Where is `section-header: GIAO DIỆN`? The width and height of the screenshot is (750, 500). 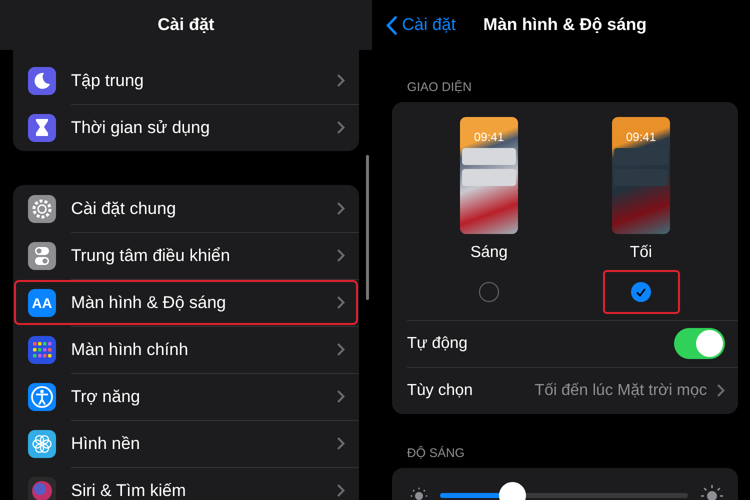 section-header: GIAO DIỆN is located at coordinates (439, 87).